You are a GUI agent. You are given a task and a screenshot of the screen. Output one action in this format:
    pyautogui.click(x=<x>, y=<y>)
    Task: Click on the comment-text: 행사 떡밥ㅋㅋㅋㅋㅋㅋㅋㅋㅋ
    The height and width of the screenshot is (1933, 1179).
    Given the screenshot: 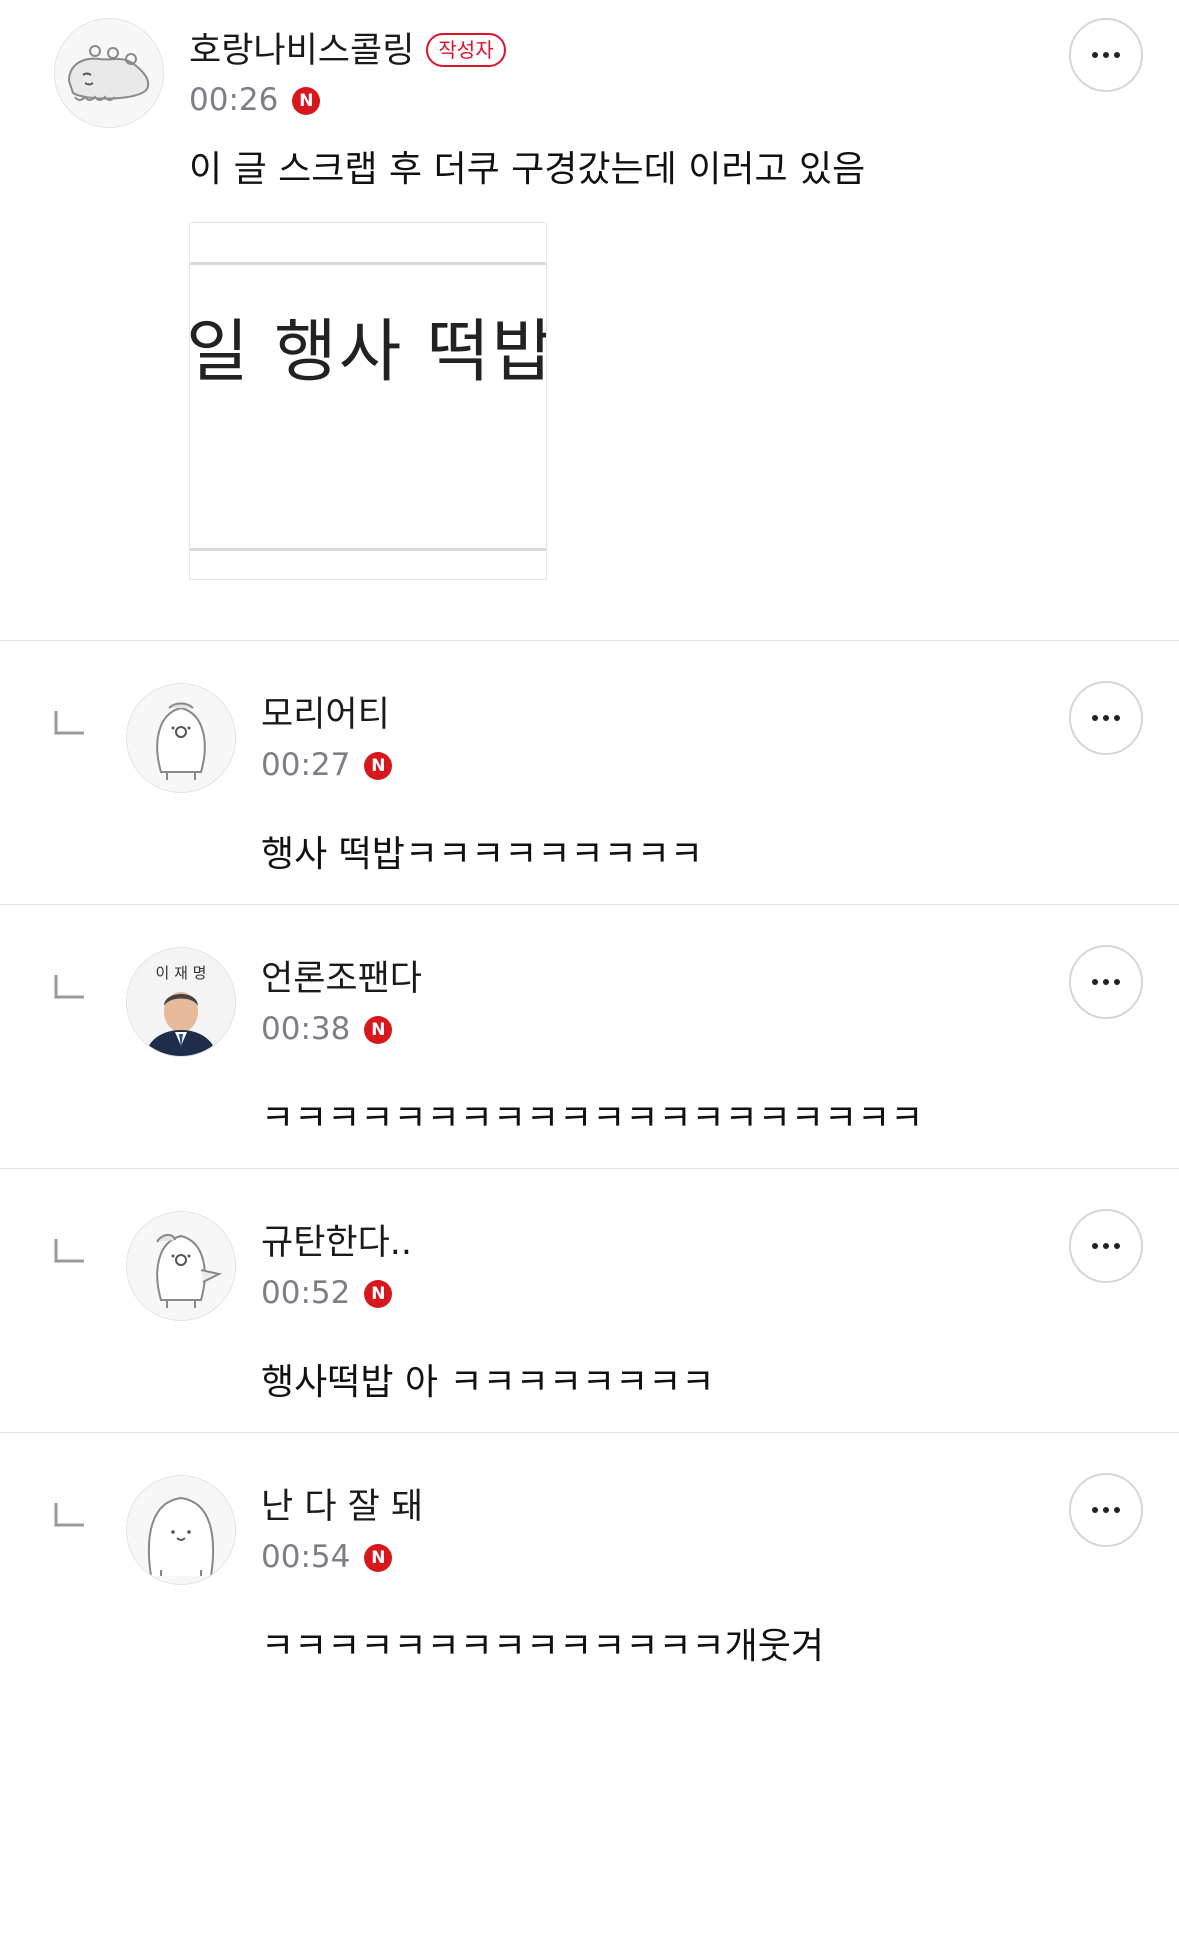 What is the action you would take?
    pyautogui.click(x=482, y=854)
    